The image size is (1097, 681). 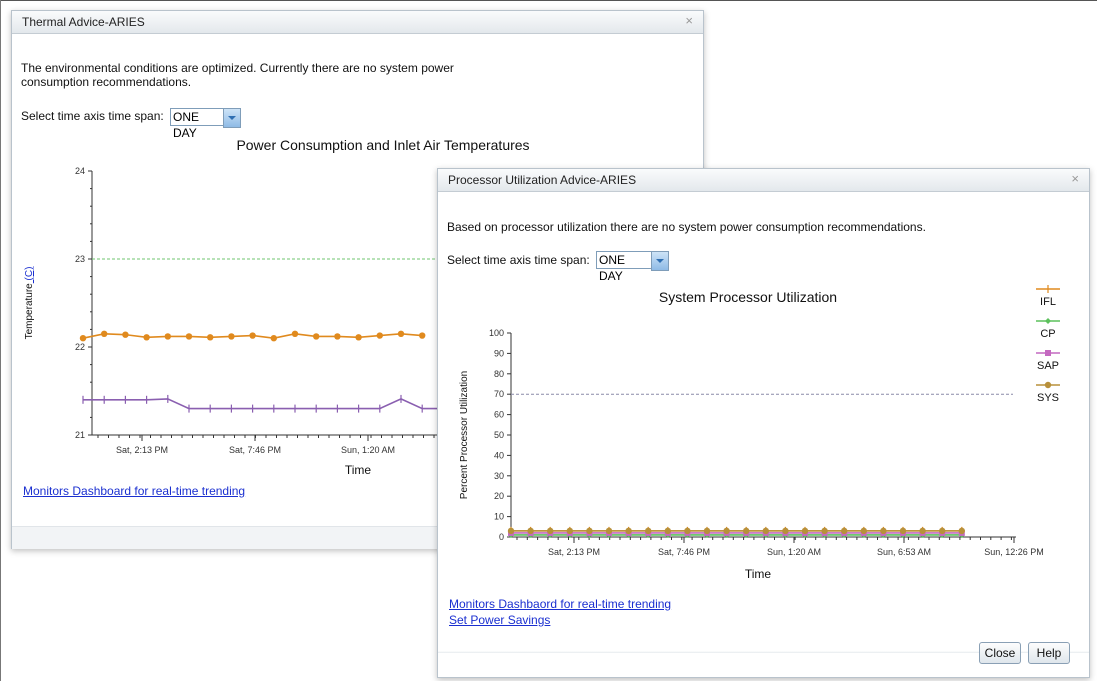 What do you see at coordinates (542, 180) in the screenshot?
I see `processor-dialog-title: Processor Utilization Advice-ARIES` at bounding box center [542, 180].